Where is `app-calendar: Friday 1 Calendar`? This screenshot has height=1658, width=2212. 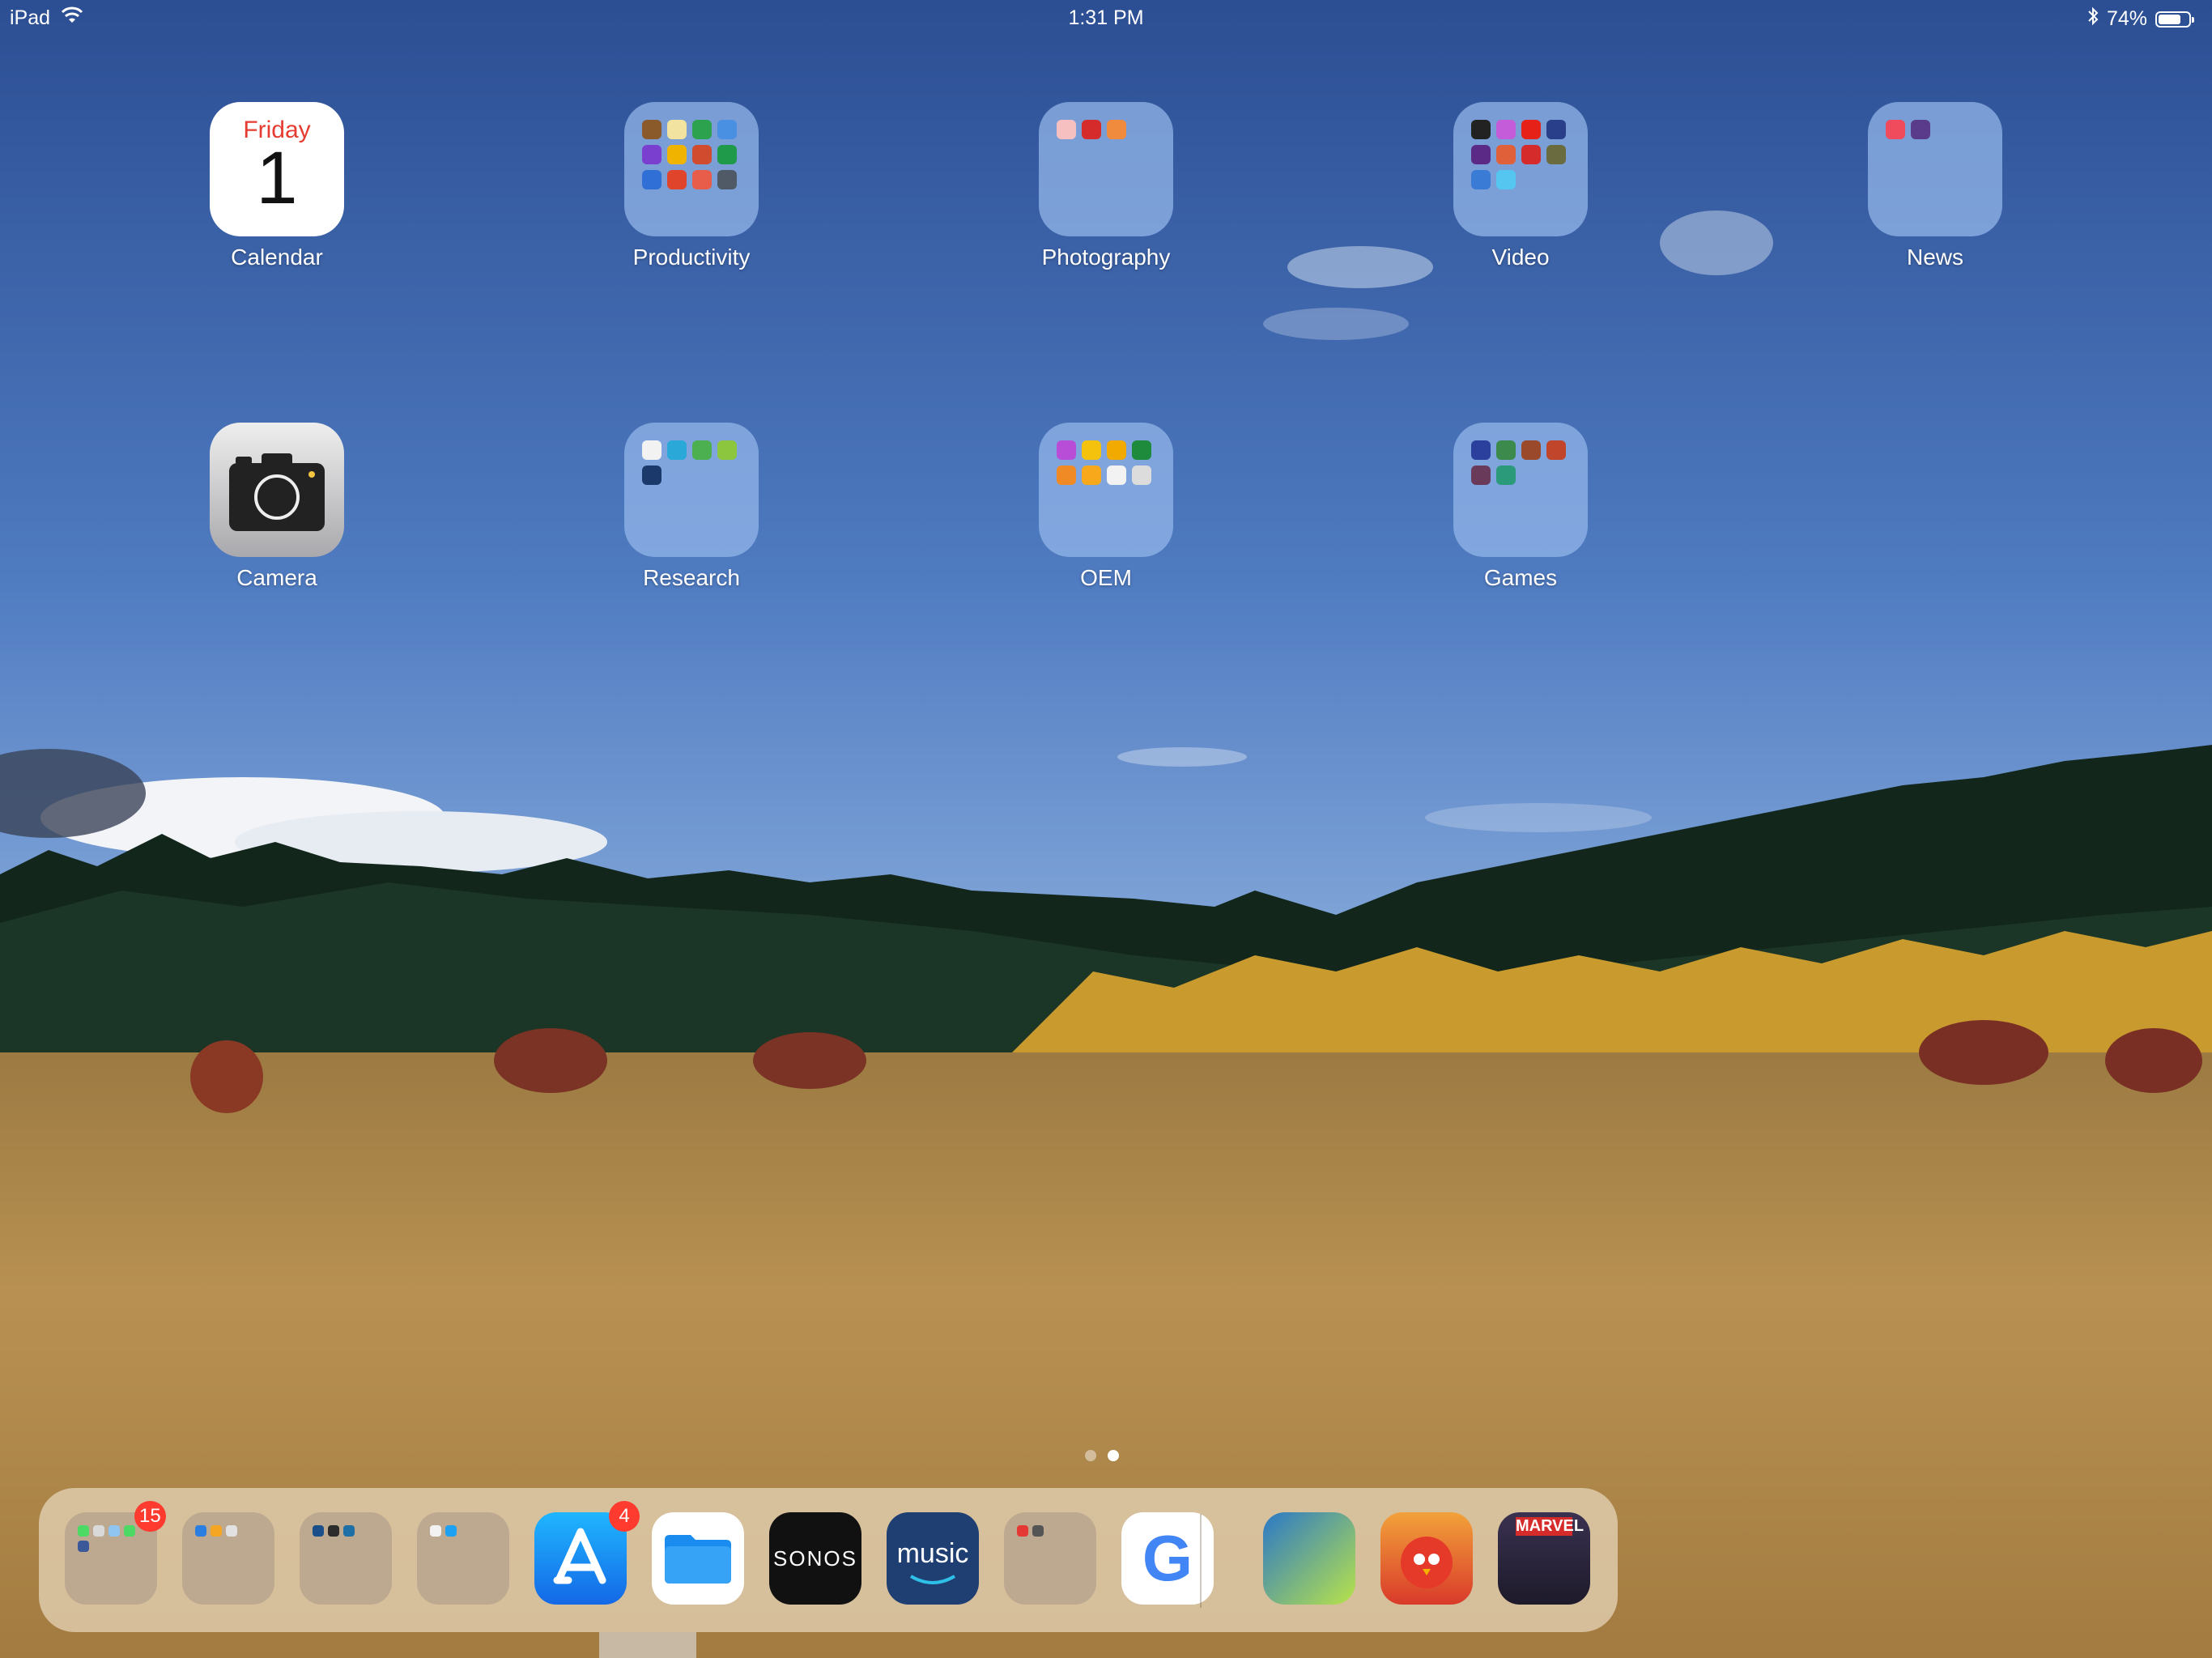
app-calendar: Friday 1 Calendar is located at coordinates (277, 186).